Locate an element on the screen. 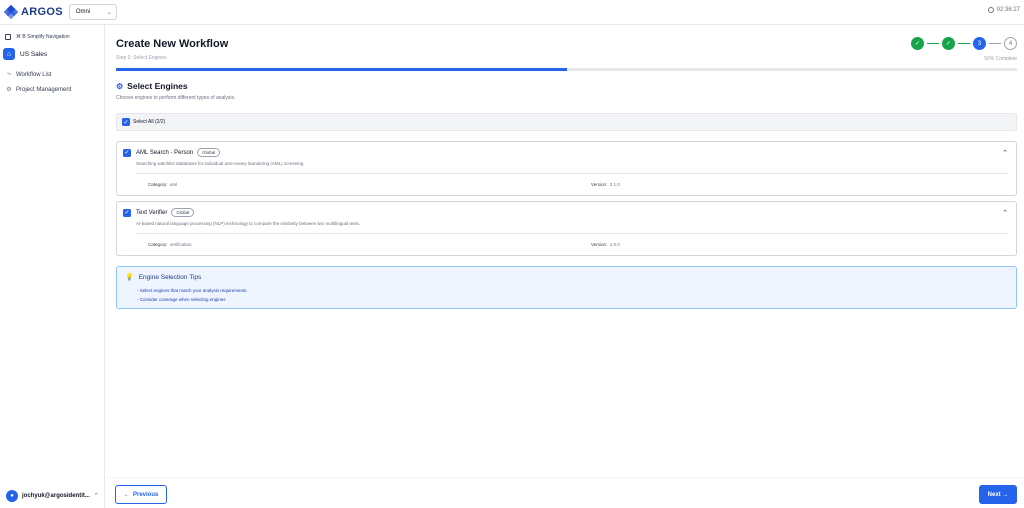  user-menu: ● jochyuk@argosidentit... ^ is located at coordinates (52, 496).